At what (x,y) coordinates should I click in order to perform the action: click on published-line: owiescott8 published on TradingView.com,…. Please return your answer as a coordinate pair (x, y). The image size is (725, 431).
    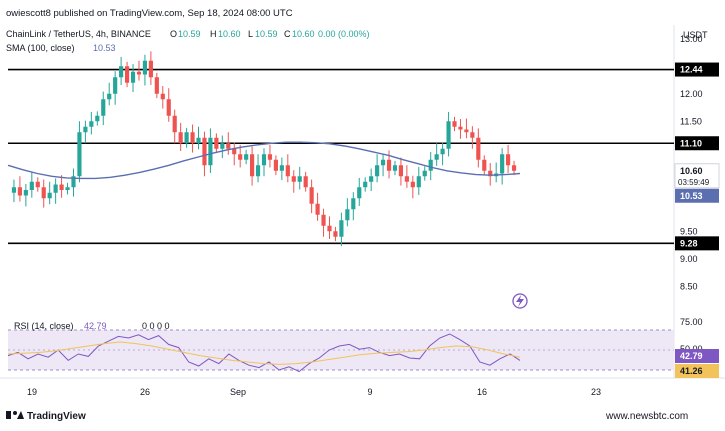
    Looking at the image, I should click on (149, 13).